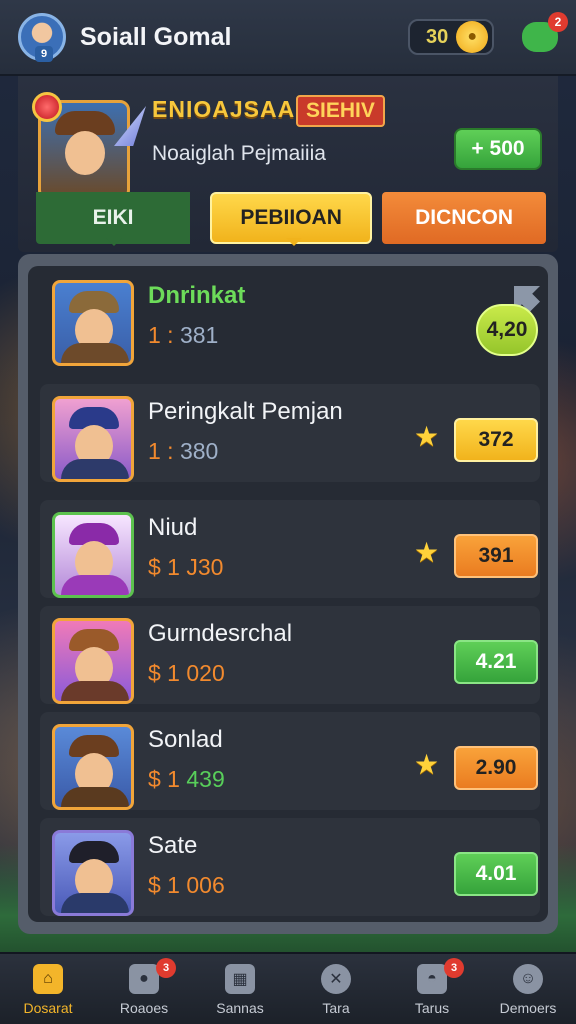 This screenshot has width=576, height=1024. I want to click on player-badge: 2.90, so click(496, 768).